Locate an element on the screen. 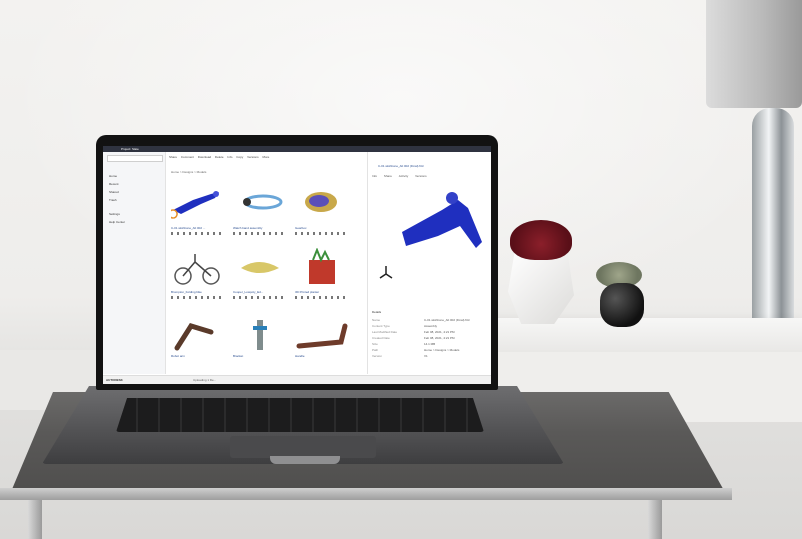  file-card-label: Gearbox is located at coordinates (301, 228).